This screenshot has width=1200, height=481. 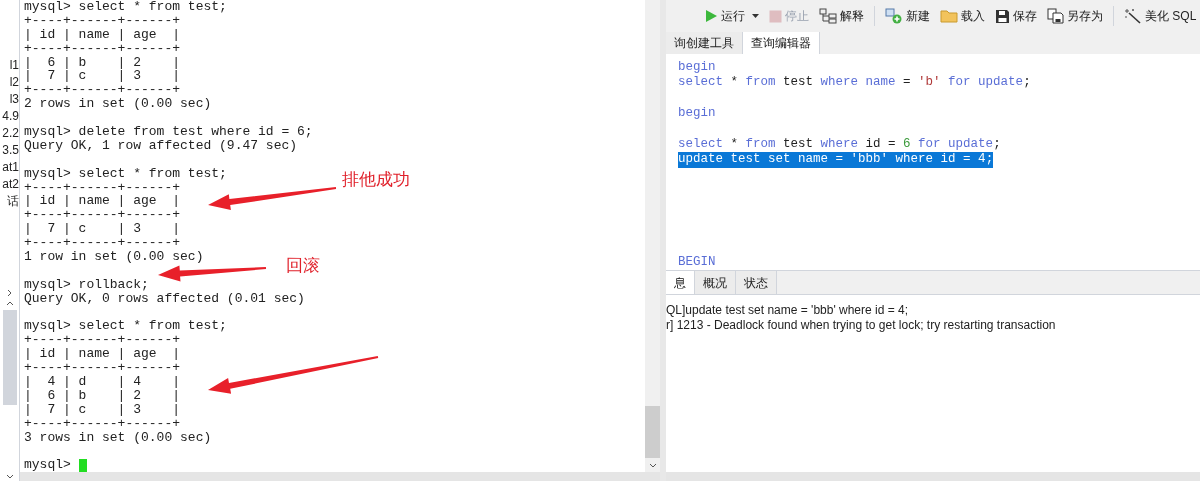 I want to click on save-button: 保存, so click(x=1016, y=16).